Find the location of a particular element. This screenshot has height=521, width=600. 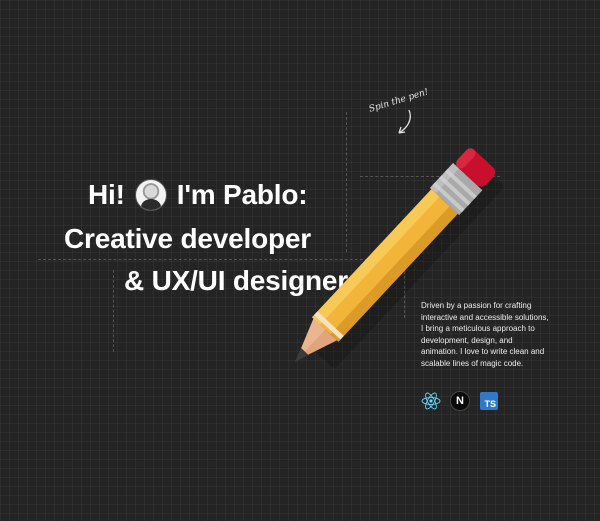

greeting-text: Hi! is located at coordinates (106, 194).